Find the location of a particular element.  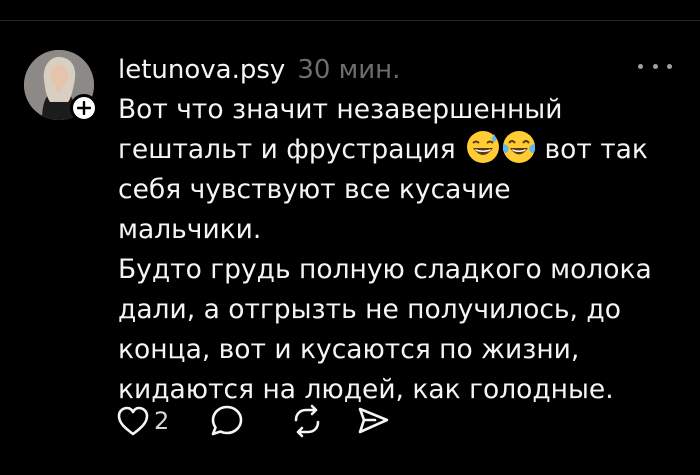

grinning-sweat-emoji is located at coordinates (483, 147).